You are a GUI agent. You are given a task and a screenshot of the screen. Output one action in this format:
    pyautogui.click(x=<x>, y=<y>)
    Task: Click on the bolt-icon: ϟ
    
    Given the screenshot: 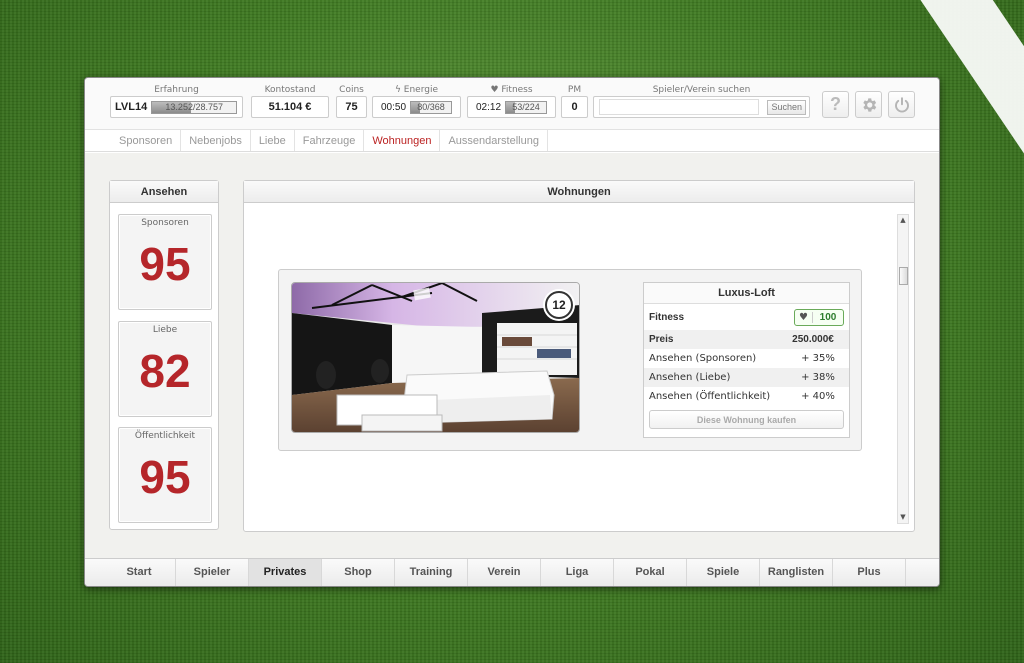 What is the action you would take?
    pyautogui.click(x=397, y=90)
    